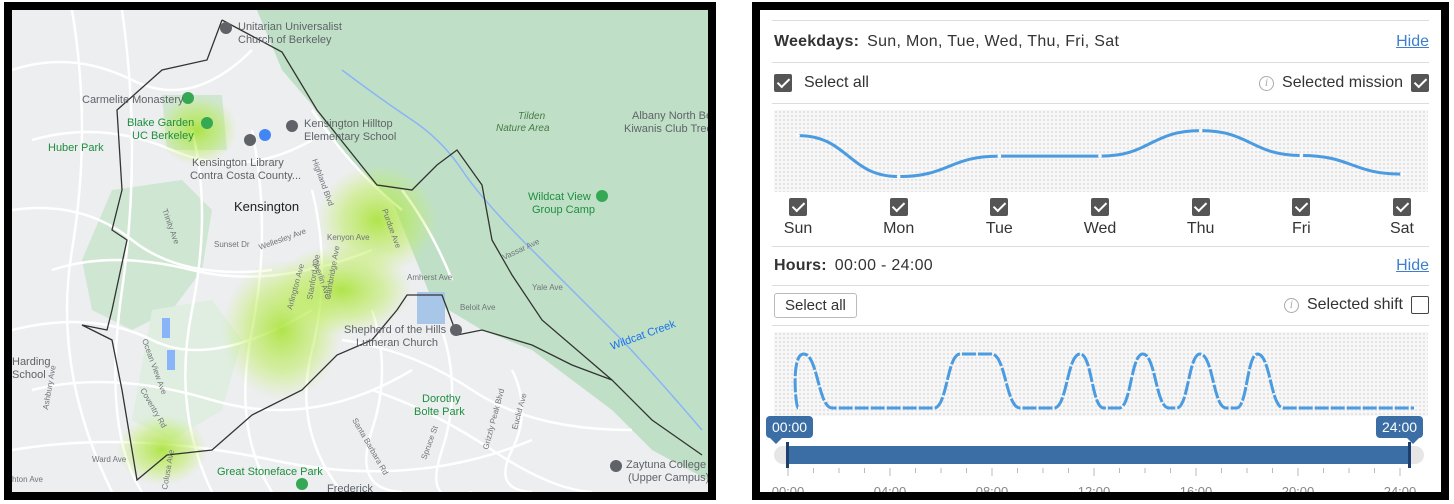 Image resolution: width=1454 pixels, height=504 pixels. Describe the element at coordinates (76, 148) in the screenshot. I see `label-huber: Huber Park` at that location.